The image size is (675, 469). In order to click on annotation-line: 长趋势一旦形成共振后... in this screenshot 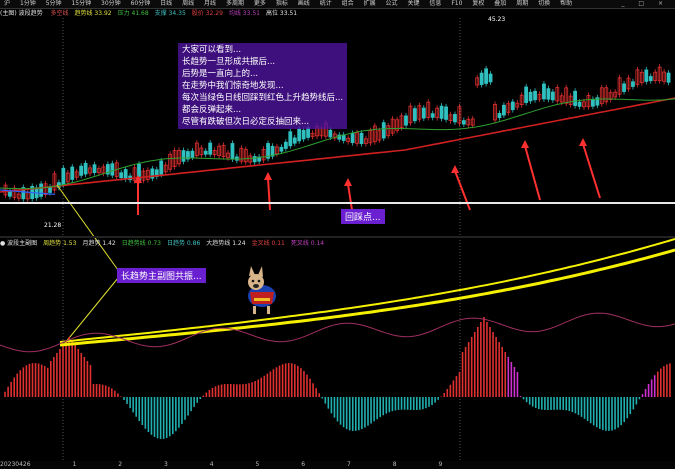, I will do `click(229, 62)`.